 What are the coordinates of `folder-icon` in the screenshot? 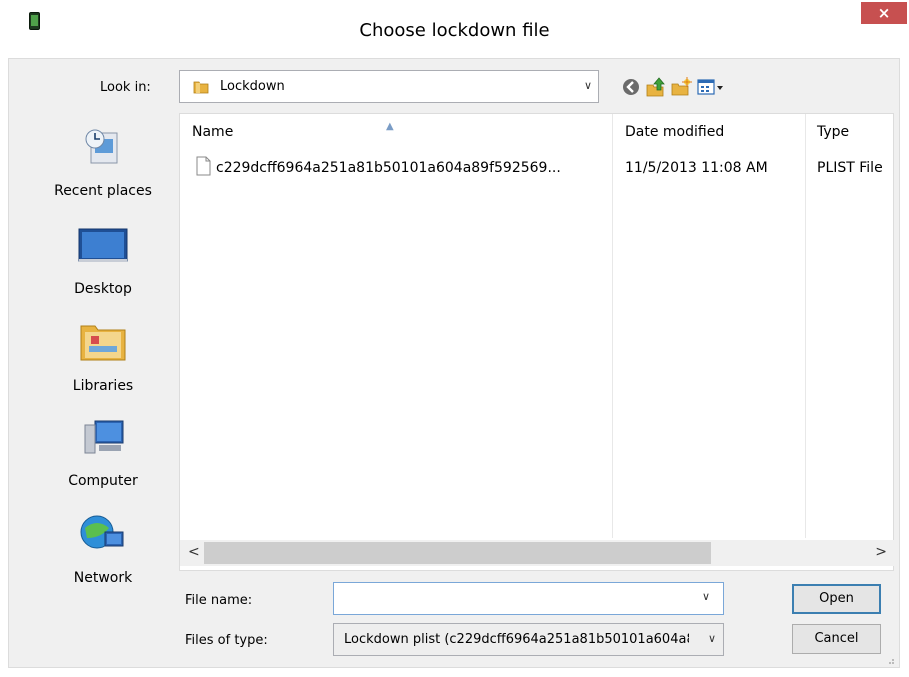 It's located at (201, 87).